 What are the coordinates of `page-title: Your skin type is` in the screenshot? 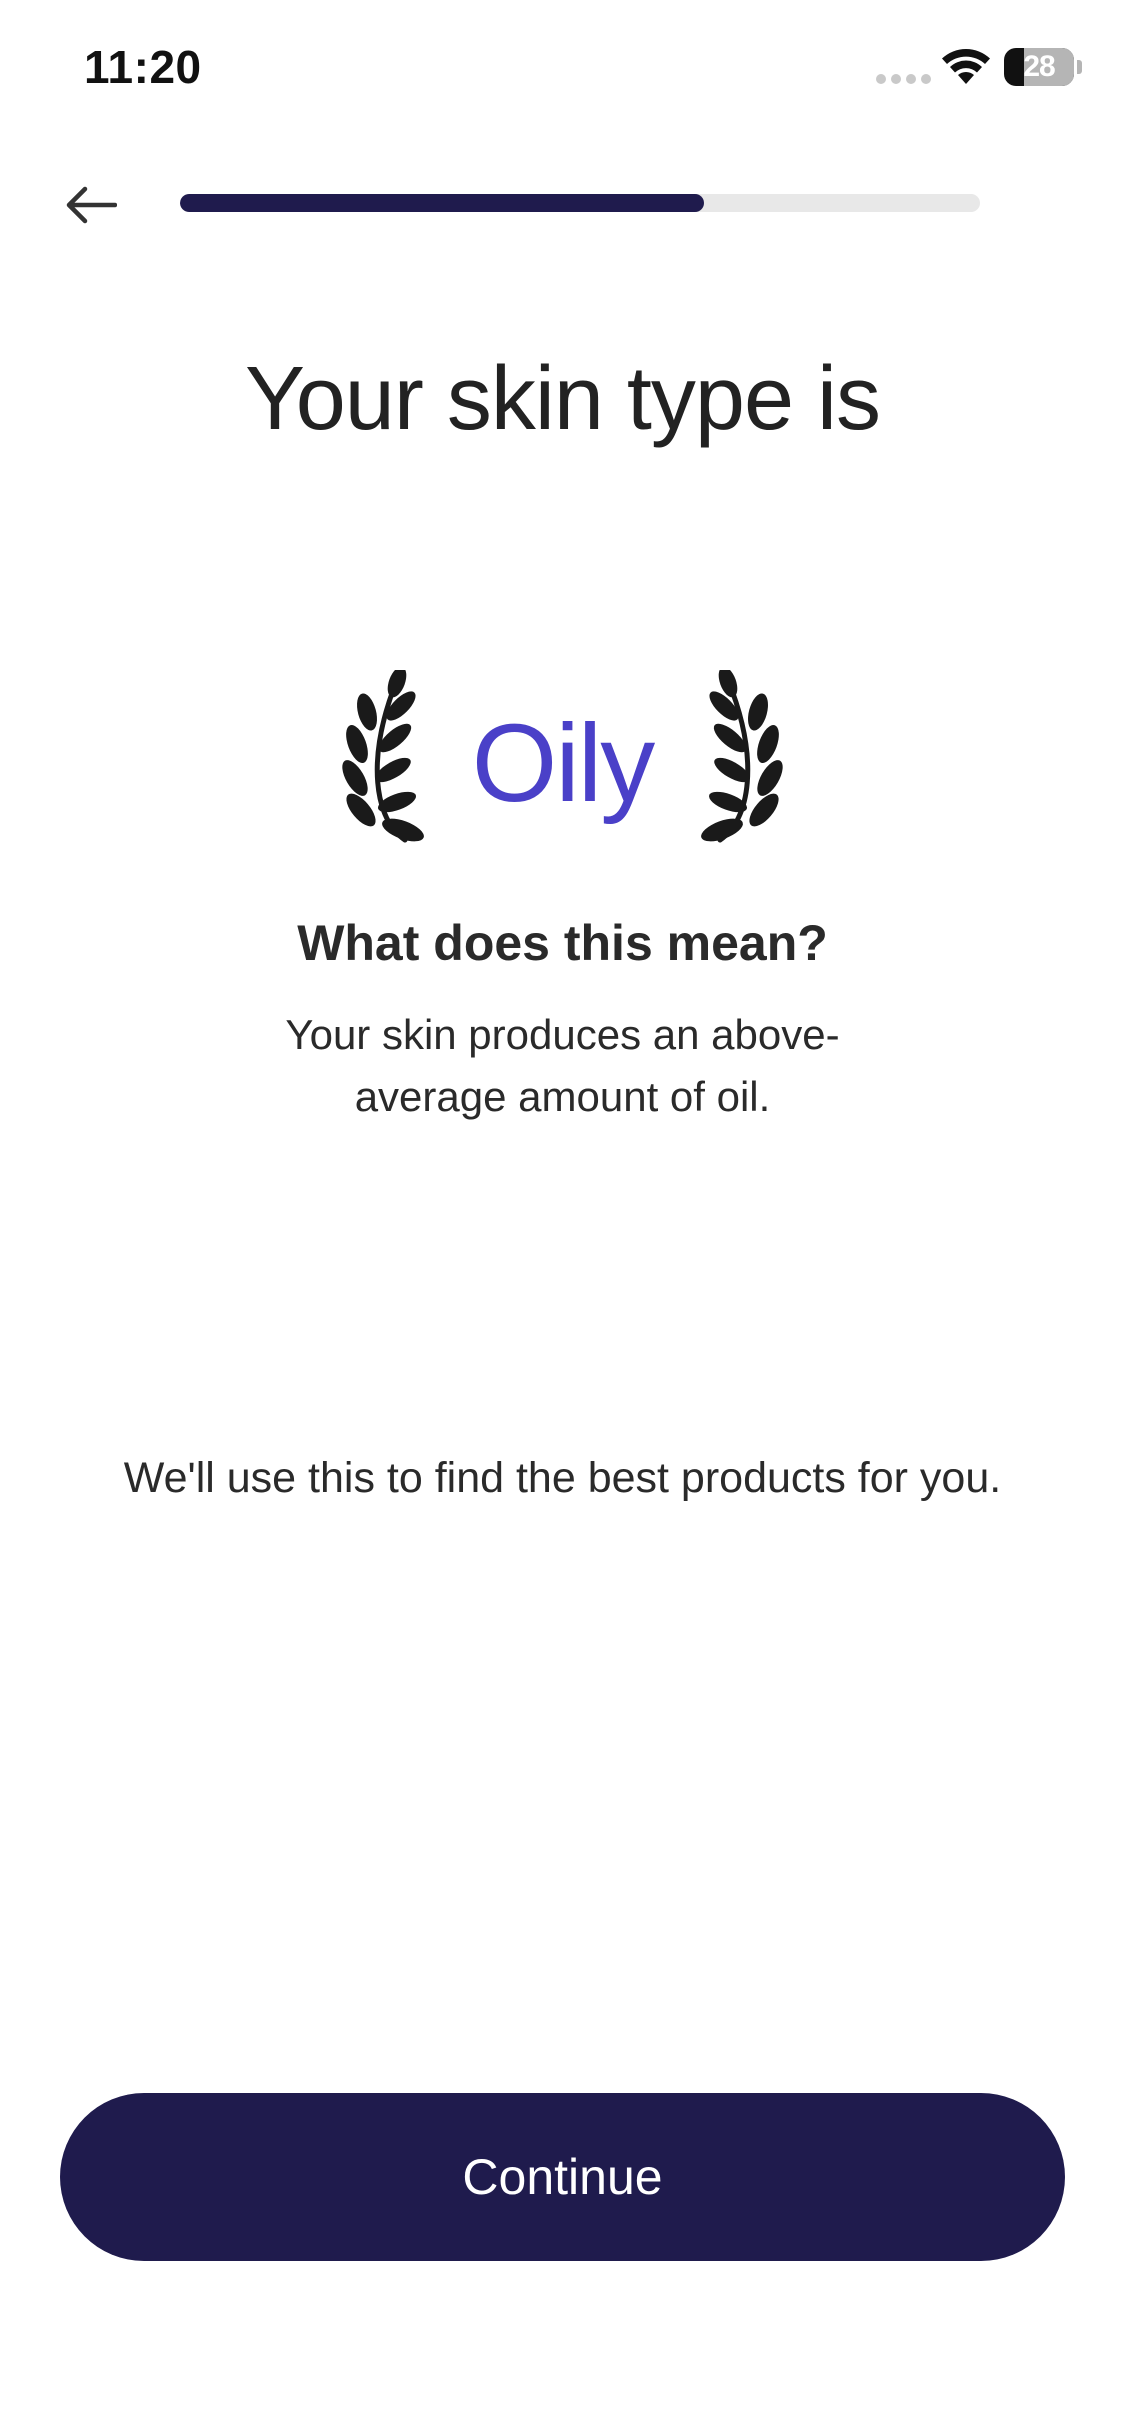 It's located at (562, 399).